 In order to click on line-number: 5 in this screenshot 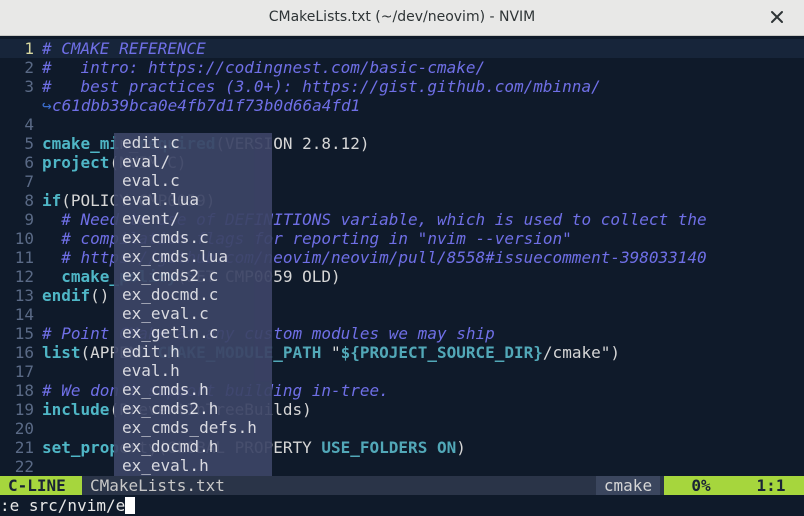, I will do `click(29, 143)`.